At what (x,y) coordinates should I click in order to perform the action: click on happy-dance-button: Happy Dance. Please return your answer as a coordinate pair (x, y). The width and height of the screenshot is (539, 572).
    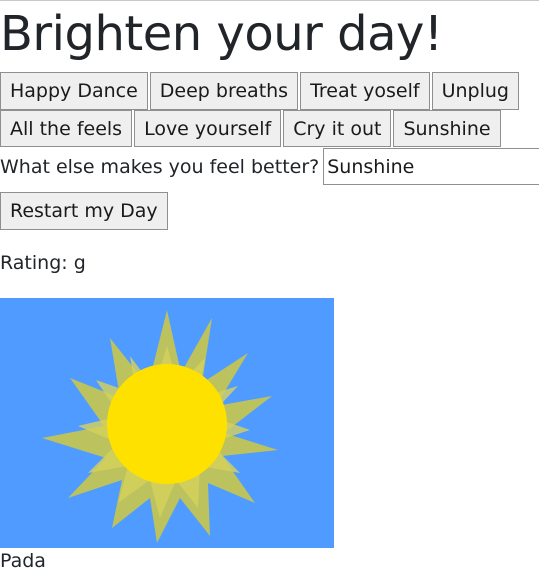
    Looking at the image, I should click on (74, 91).